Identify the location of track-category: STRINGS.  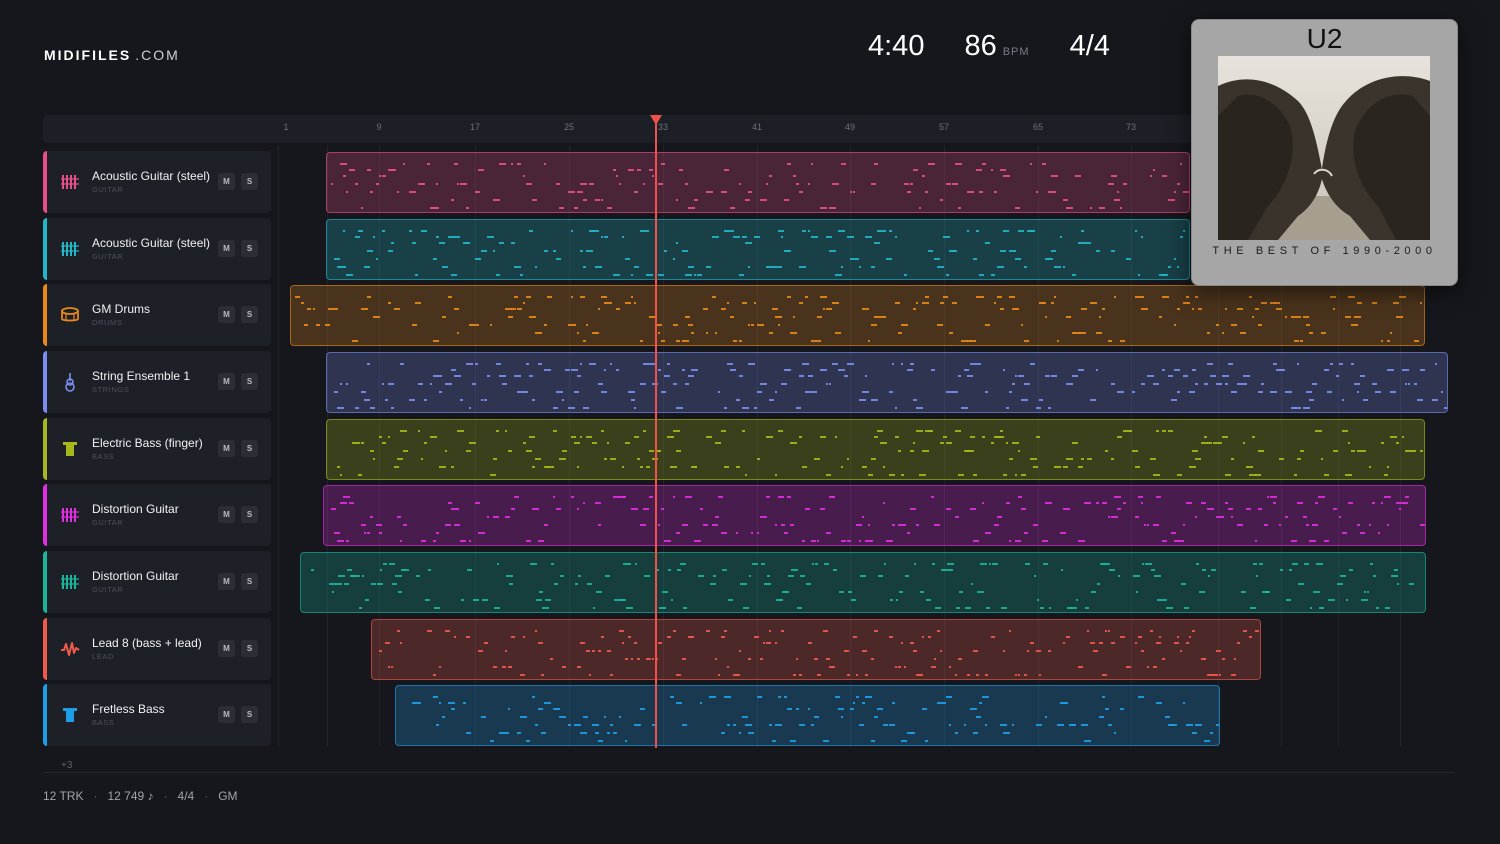
(111, 389).